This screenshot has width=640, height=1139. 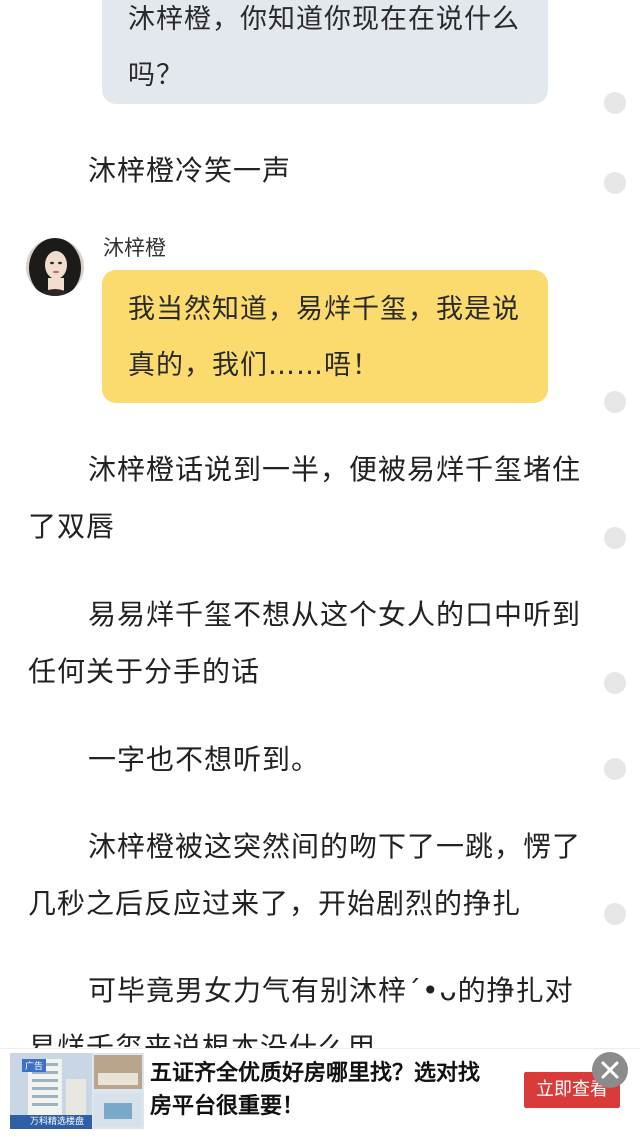 I want to click on close-icon-glyph, so click(x=610, y=1070).